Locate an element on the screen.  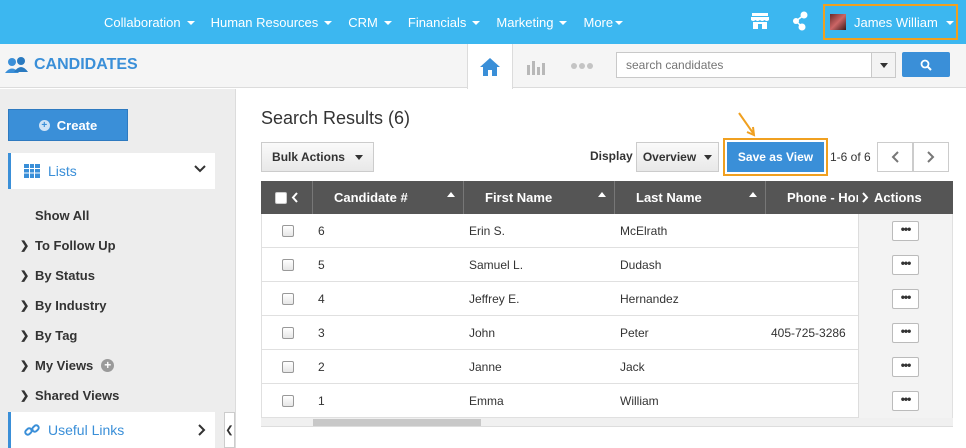
first-name: Jeffrey E. is located at coordinates (494, 299).